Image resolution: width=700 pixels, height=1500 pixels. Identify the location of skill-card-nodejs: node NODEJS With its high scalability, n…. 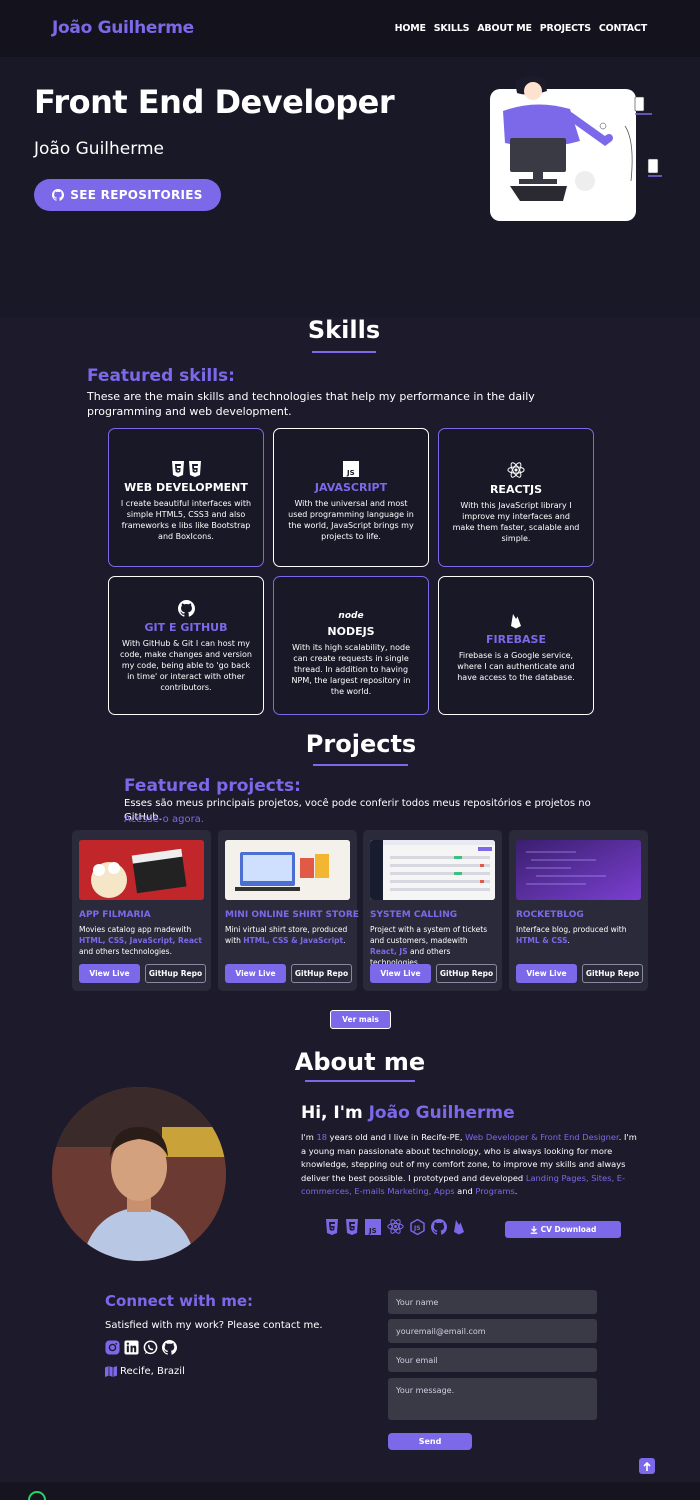
(351, 645).